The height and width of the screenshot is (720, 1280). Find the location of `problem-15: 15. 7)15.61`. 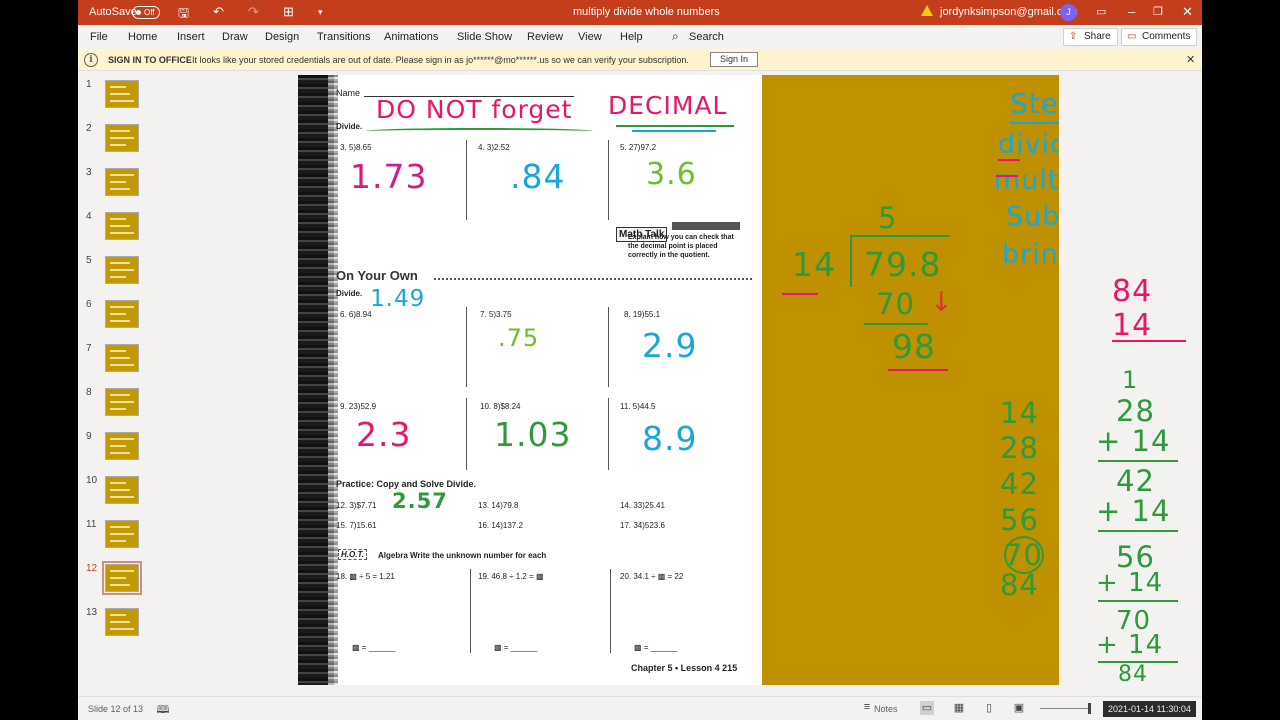

problem-15: 15. 7)15.61 is located at coordinates (356, 525).